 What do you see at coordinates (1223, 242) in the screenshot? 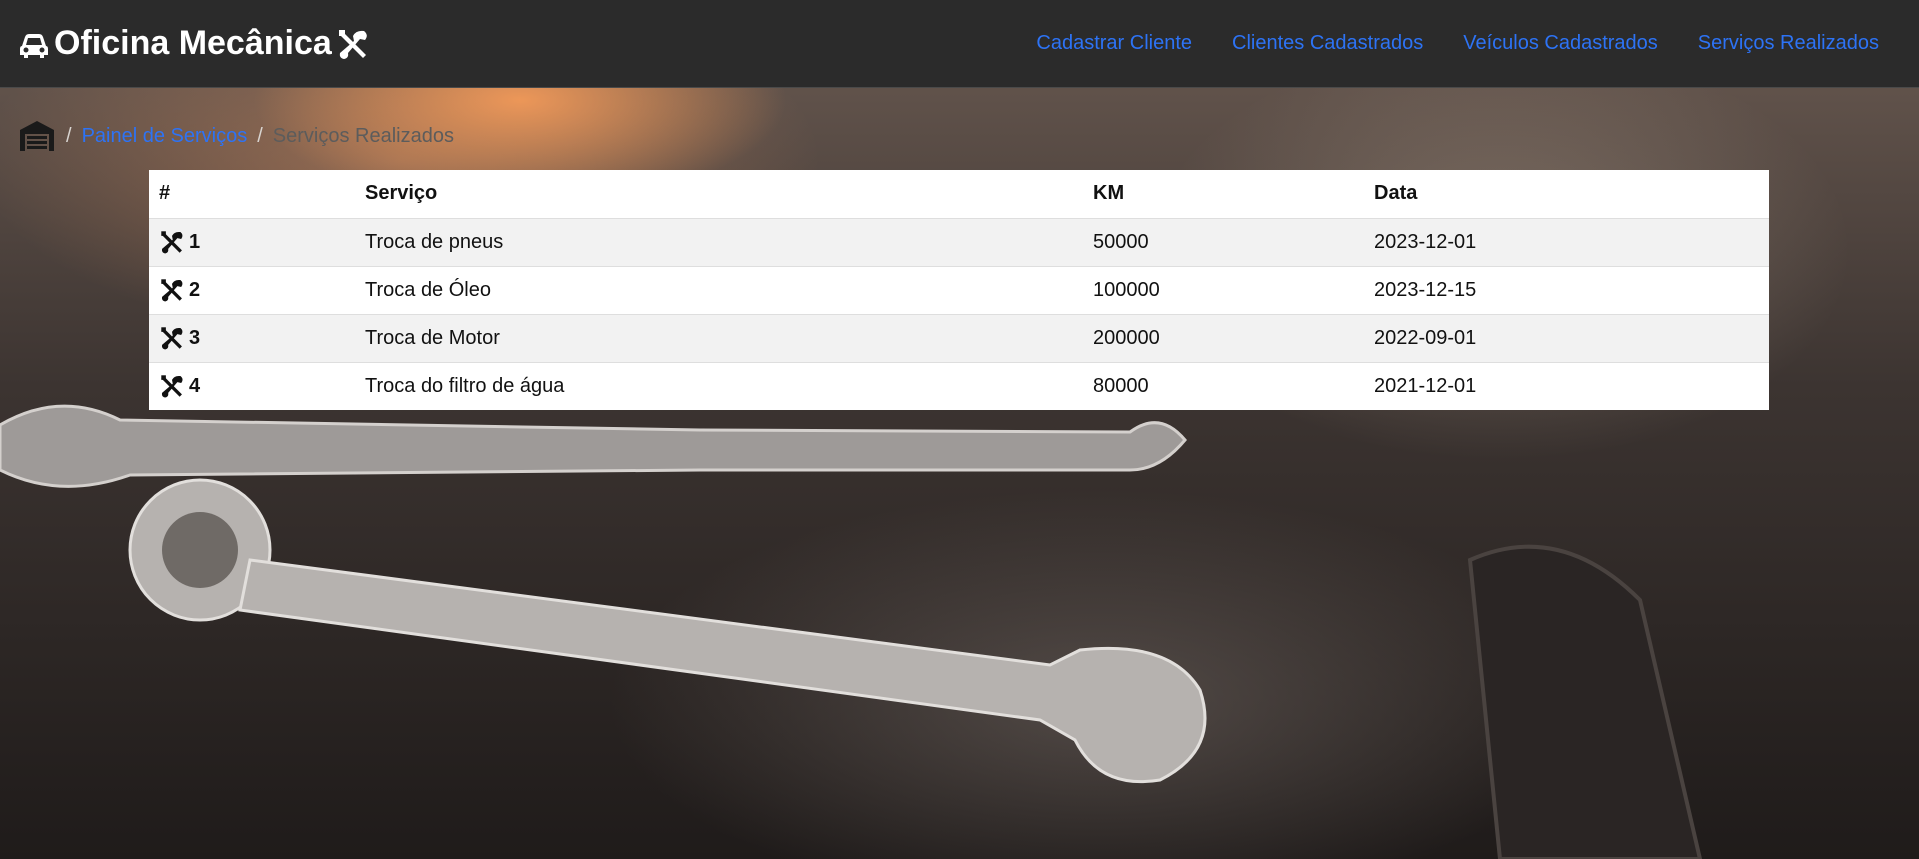
I see `cell-km: 50000` at bounding box center [1223, 242].